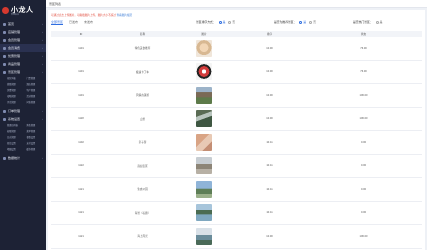 Image resolution: width=427 pixels, height=250 pixels. What do you see at coordinates (37, 132) in the screenshot?
I see `sidebar-subitem: 菜单管理` at bounding box center [37, 132].